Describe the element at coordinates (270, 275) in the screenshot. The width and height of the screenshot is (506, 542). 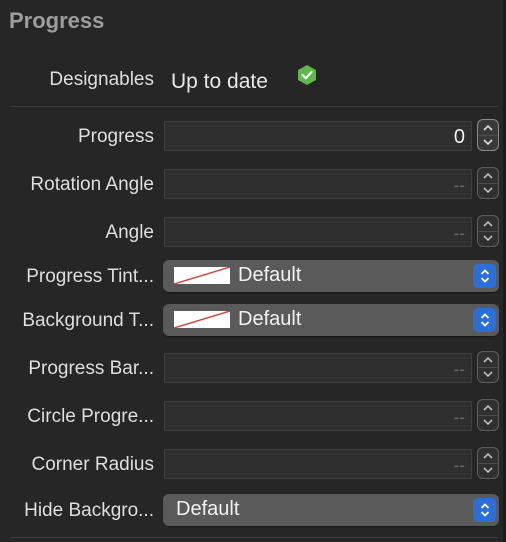
I see `progress-tint-value: Default` at that location.